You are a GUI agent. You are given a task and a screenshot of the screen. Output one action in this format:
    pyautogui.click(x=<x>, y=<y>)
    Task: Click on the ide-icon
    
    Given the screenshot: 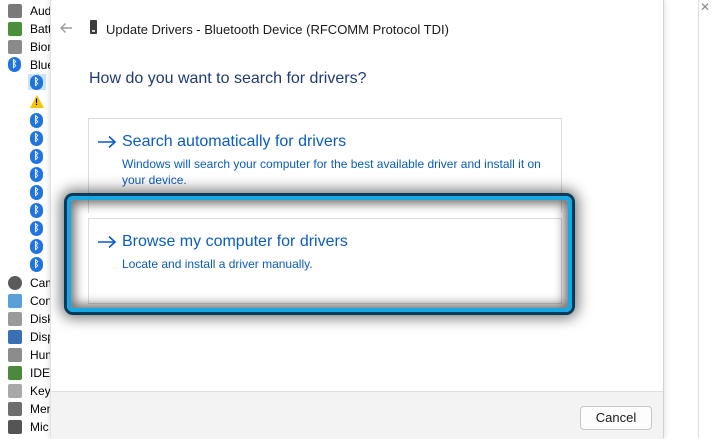 What is the action you would take?
    pyautogui.click(x=15, y=373)
    